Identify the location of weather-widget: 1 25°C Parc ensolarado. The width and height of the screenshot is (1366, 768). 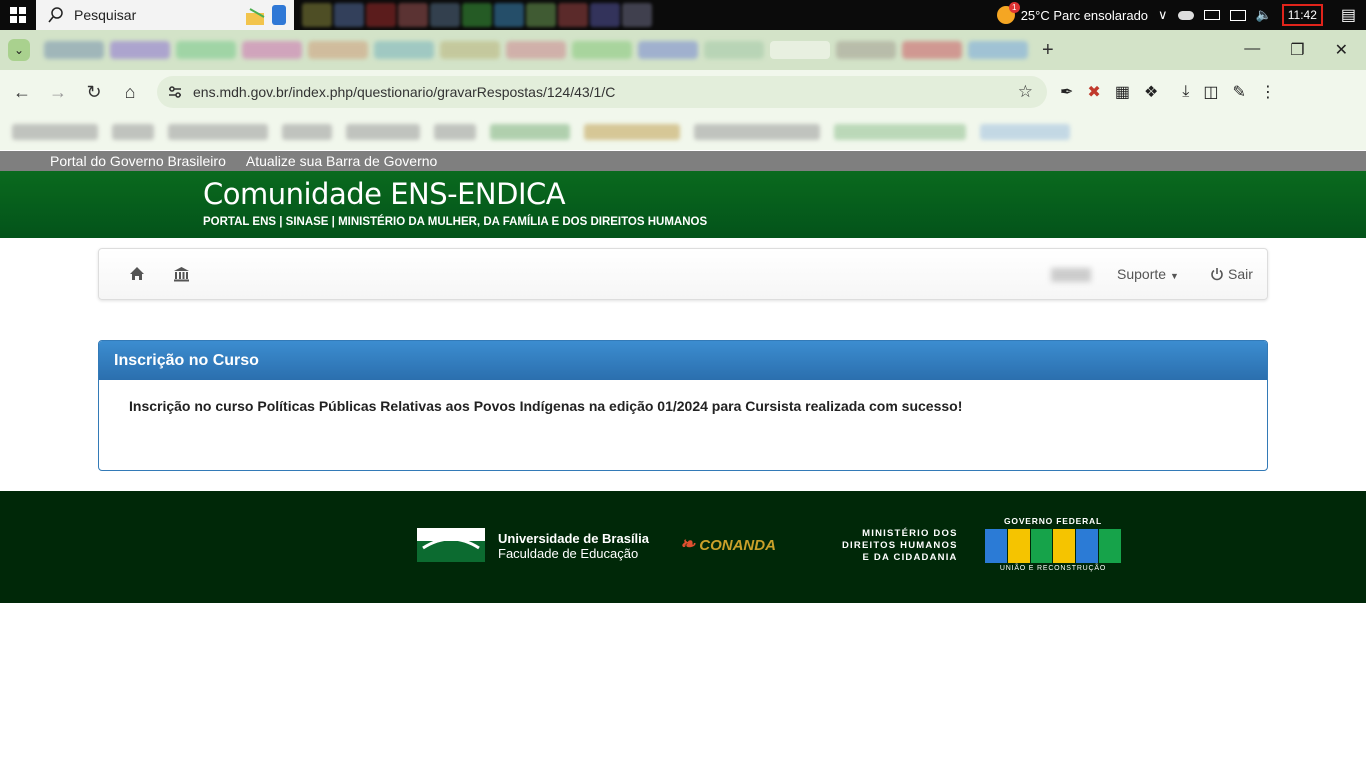
(1072, 13).